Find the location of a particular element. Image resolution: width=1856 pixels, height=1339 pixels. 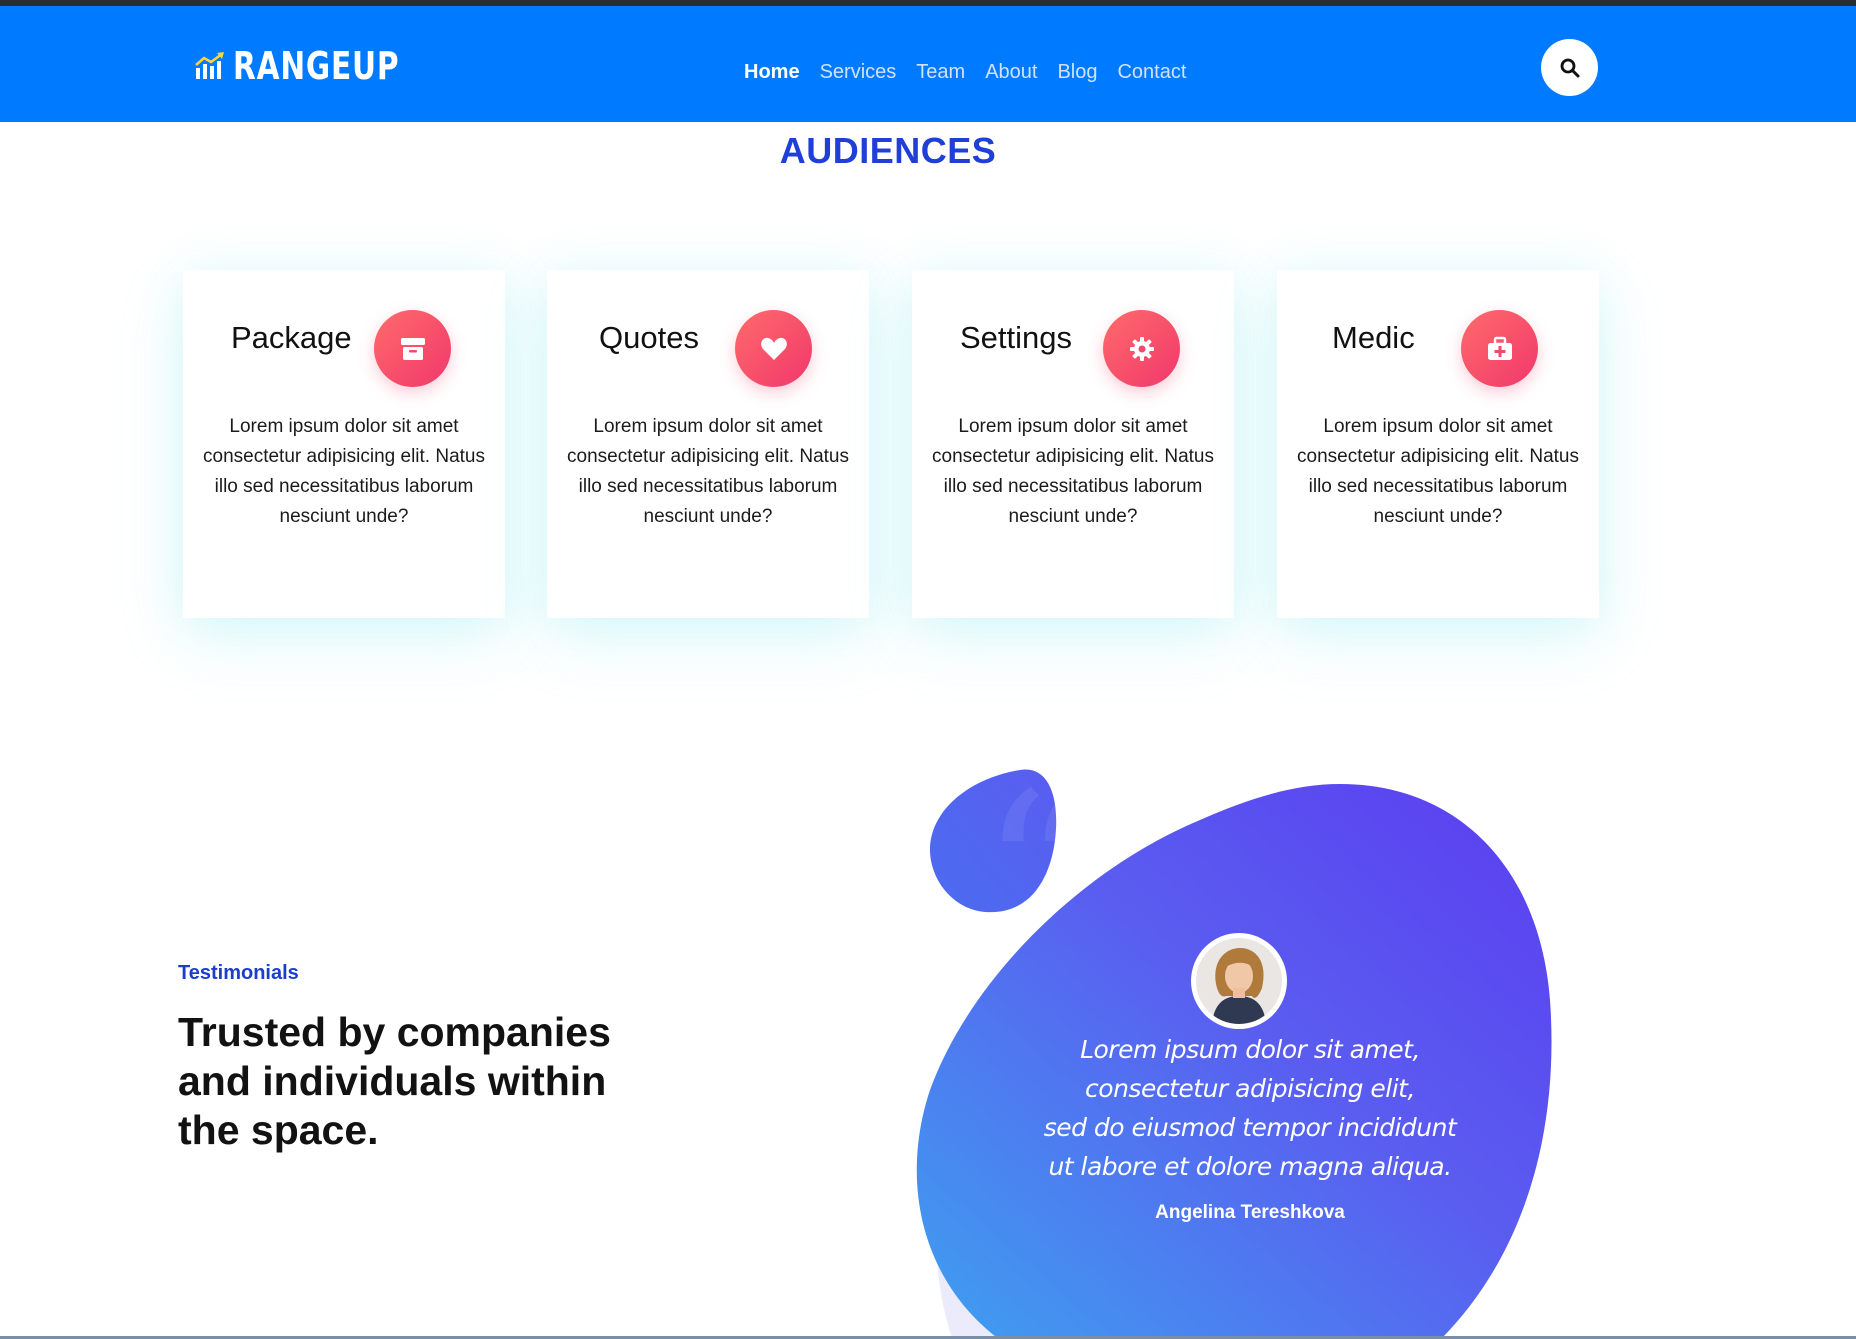

nav-contact: Contact is located at coordinates (1151, 72).